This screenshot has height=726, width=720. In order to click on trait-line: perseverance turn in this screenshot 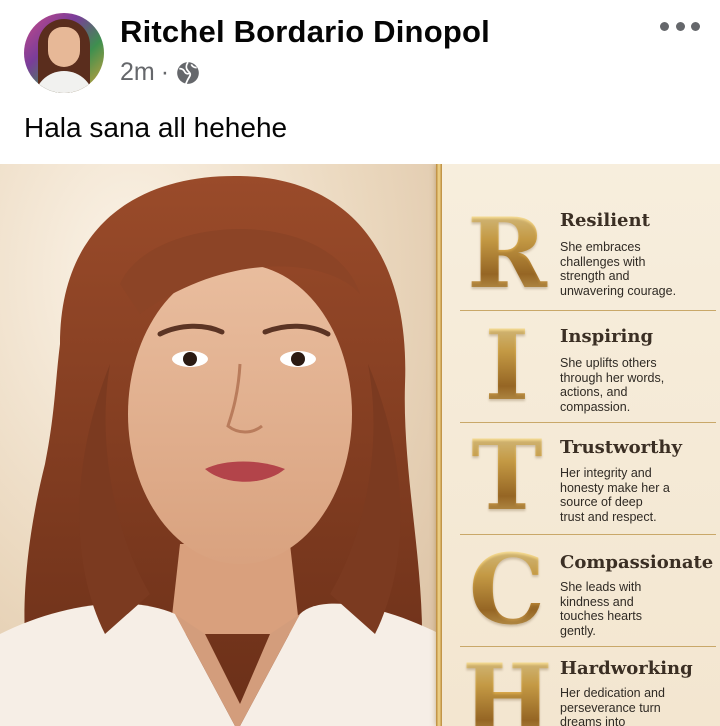, I will do `click(610, 707)`.